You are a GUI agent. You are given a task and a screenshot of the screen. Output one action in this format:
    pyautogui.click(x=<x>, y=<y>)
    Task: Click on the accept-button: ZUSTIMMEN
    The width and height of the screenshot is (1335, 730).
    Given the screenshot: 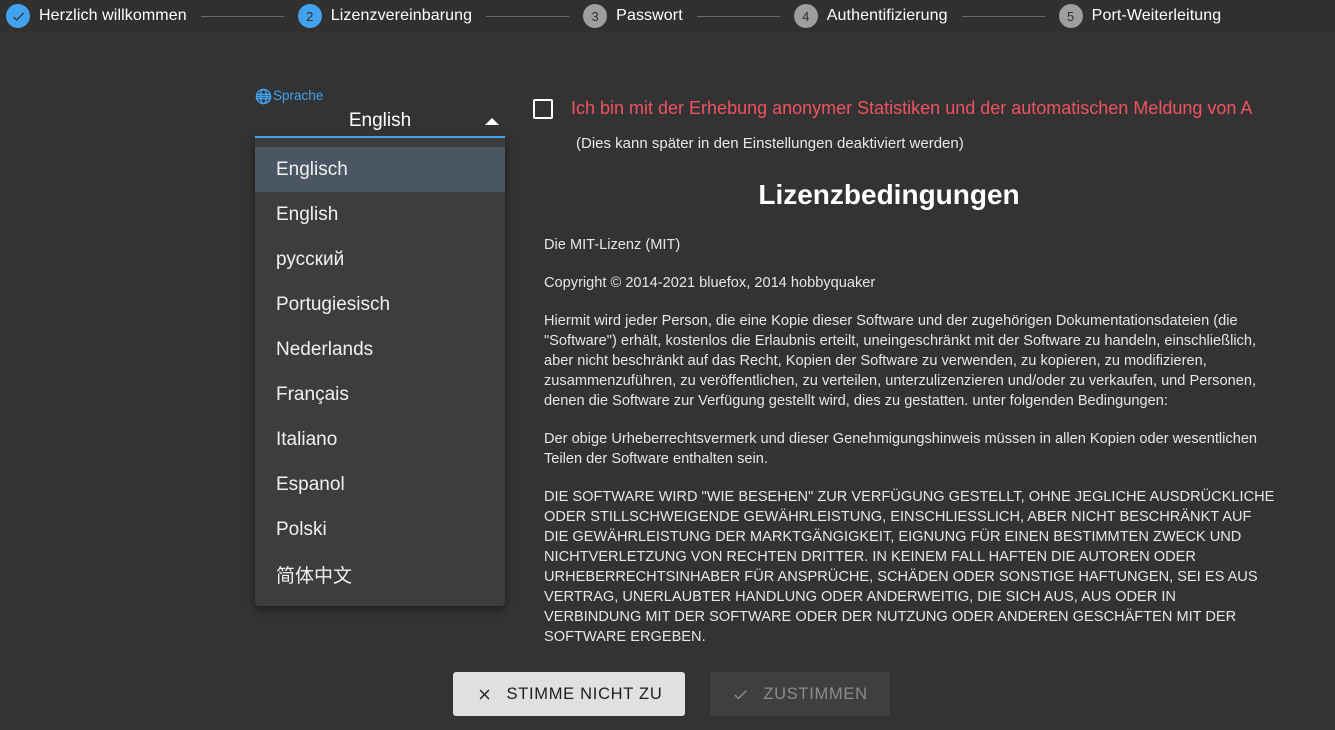 What is the action you would take?
    pyautogui.click(x=800, y=694)
    